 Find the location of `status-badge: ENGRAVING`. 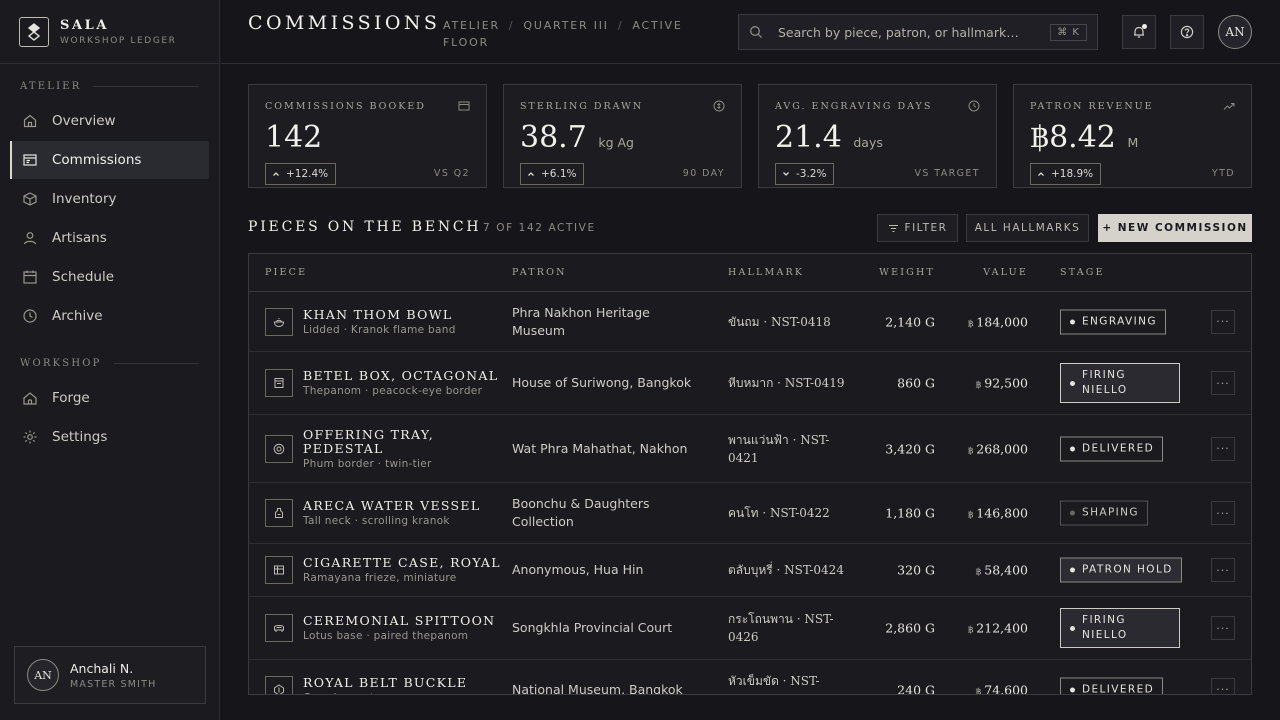

status-badge: ENGRAVING is located at coordinates (1113, 321).